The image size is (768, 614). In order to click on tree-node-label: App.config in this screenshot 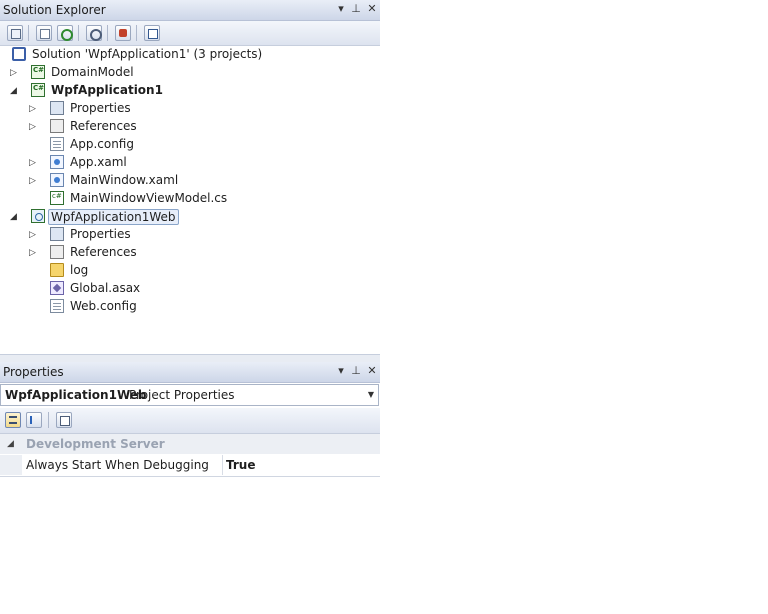, I will do `click(102, 144)`.